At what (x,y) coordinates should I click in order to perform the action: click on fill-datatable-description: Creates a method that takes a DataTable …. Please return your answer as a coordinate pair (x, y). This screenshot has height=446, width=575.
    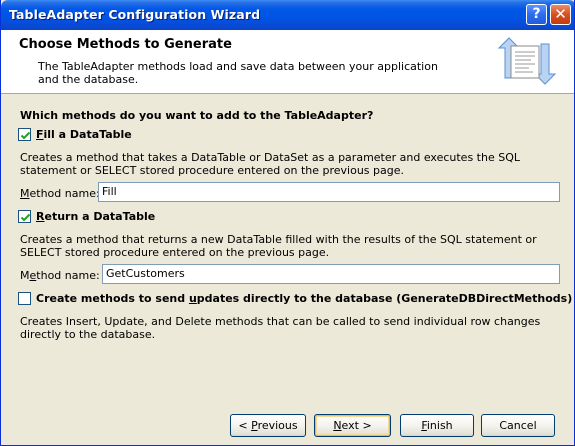
    Looking at the image, I should click on (270, 164).